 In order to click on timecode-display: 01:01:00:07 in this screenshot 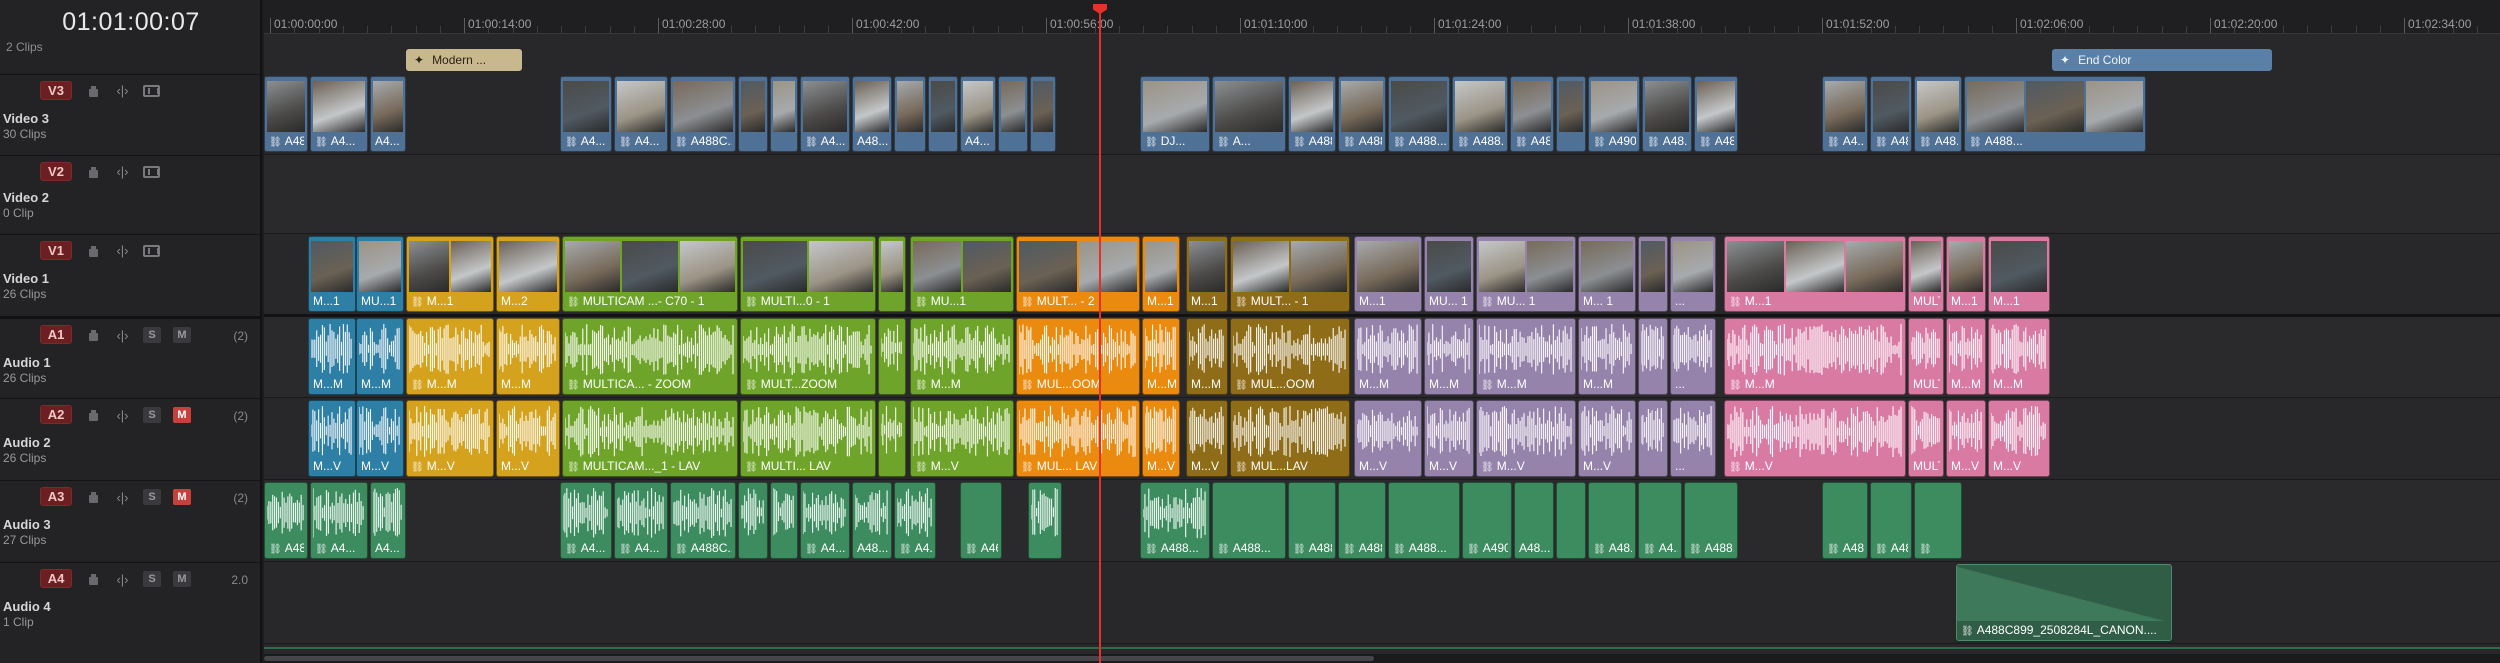, I will do `click(131, 22)`.